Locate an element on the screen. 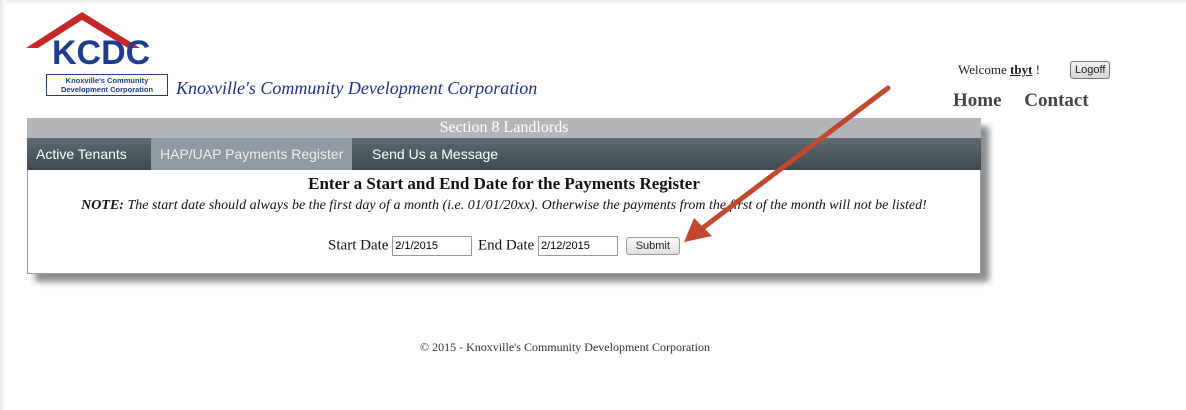 The width and height of the screenshot is (1186, 410). welcome-suffix: ! is located at coordinates (1037, 69).